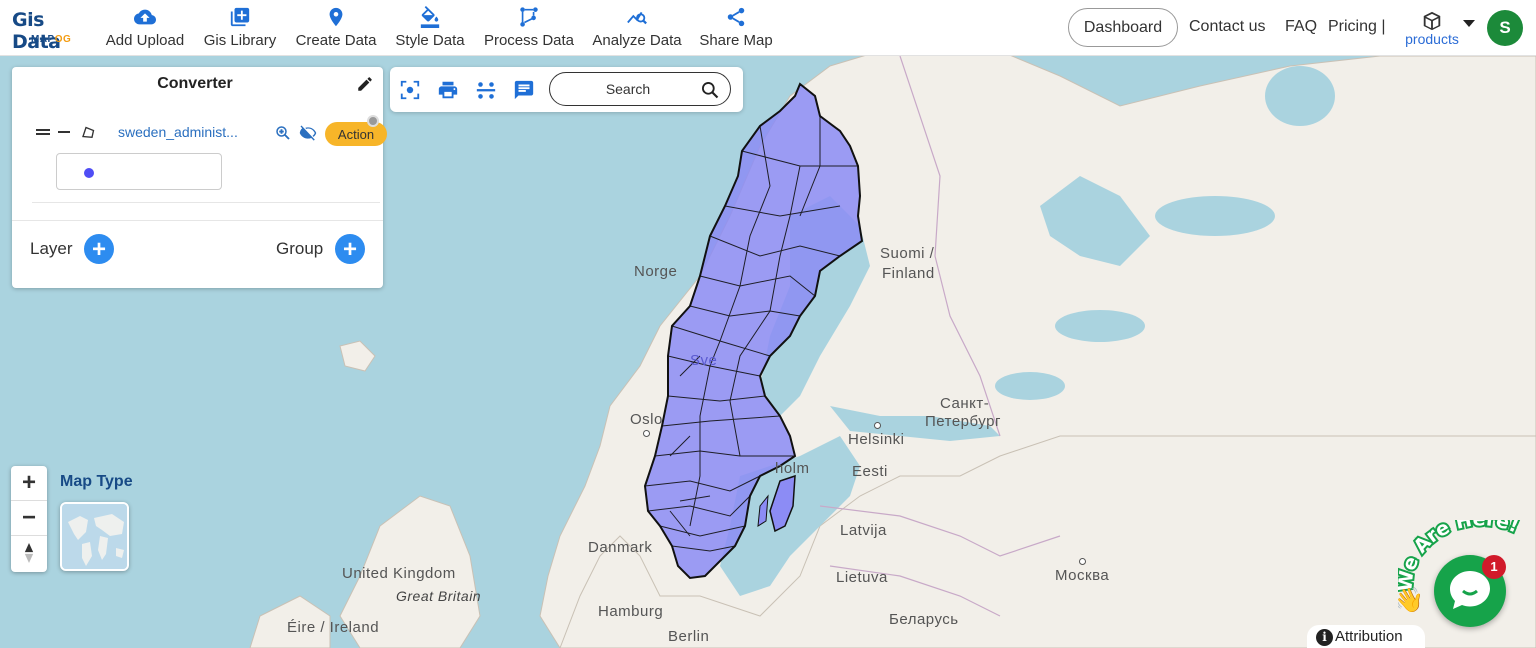 The width and height of the screenshot is (1536, 648). Describe the element at coordinates (64, 132) in the screenshot. I see `collapse-icon` at that location.